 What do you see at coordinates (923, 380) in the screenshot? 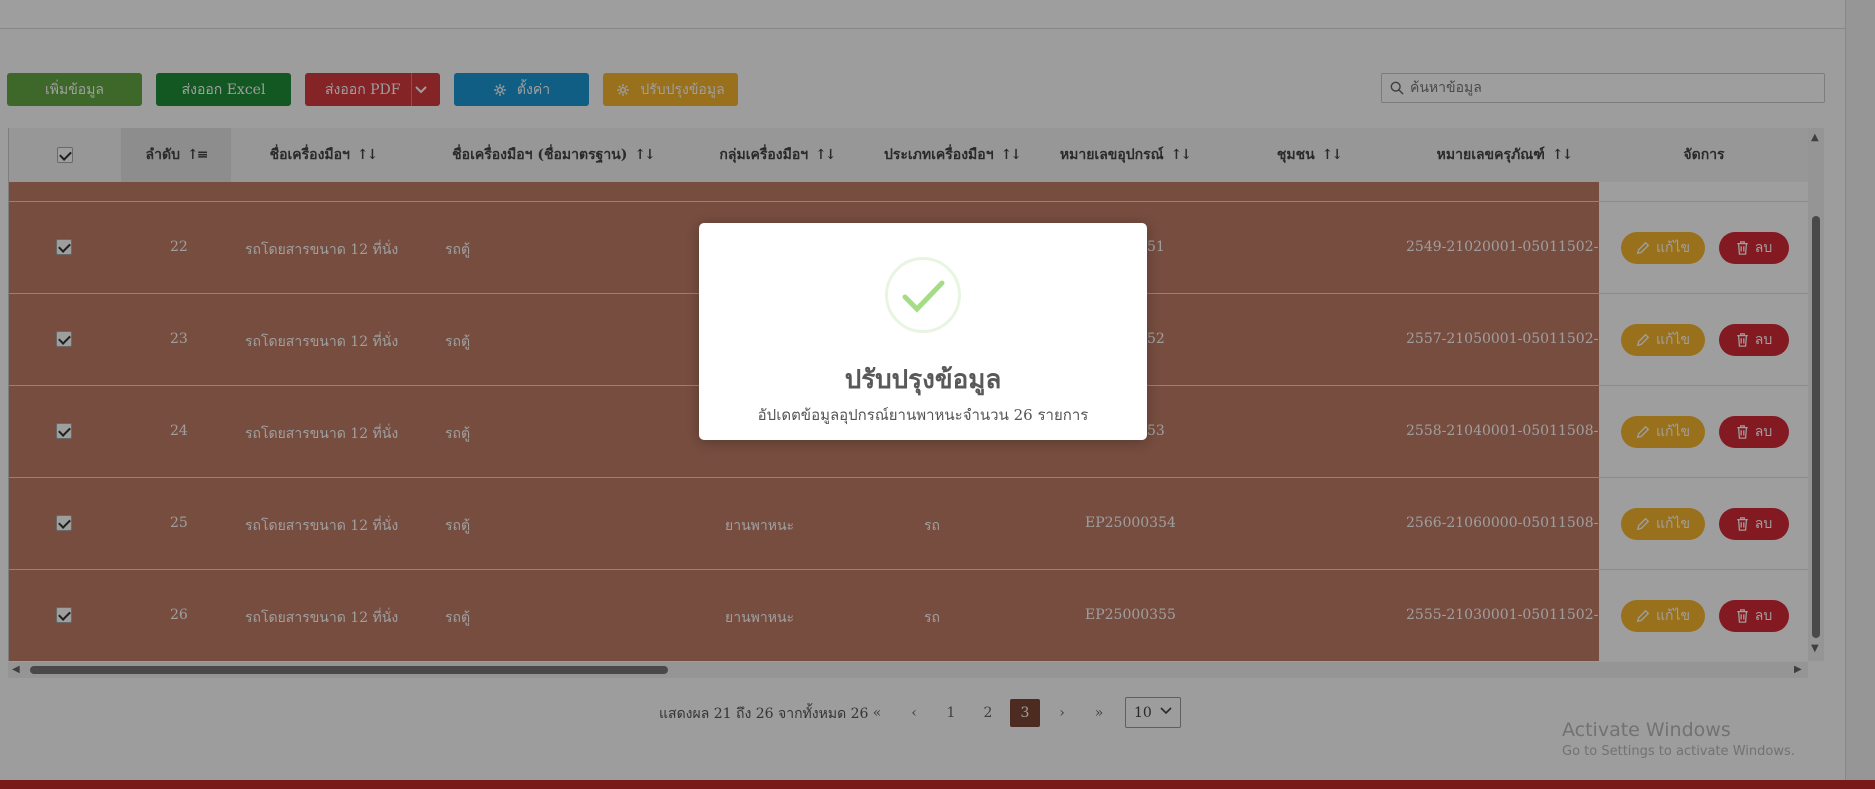
I see `dialog-title: ปรับปรุงข้อมูล` at bounding box center [923, 380].